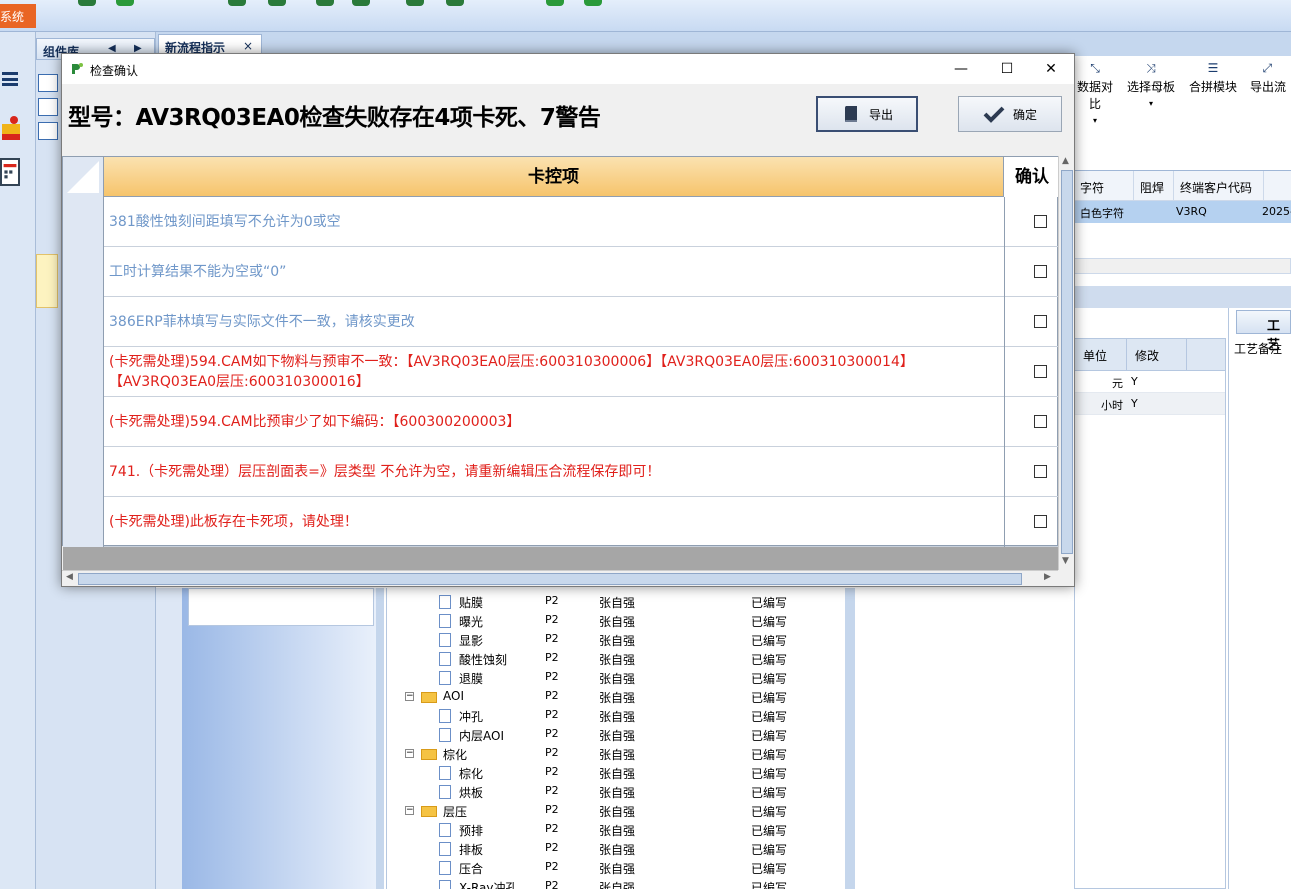  What do you see at coordinates (87, 3) in the screenshot?
I see `search-icon` at bounding box center [87, 3].